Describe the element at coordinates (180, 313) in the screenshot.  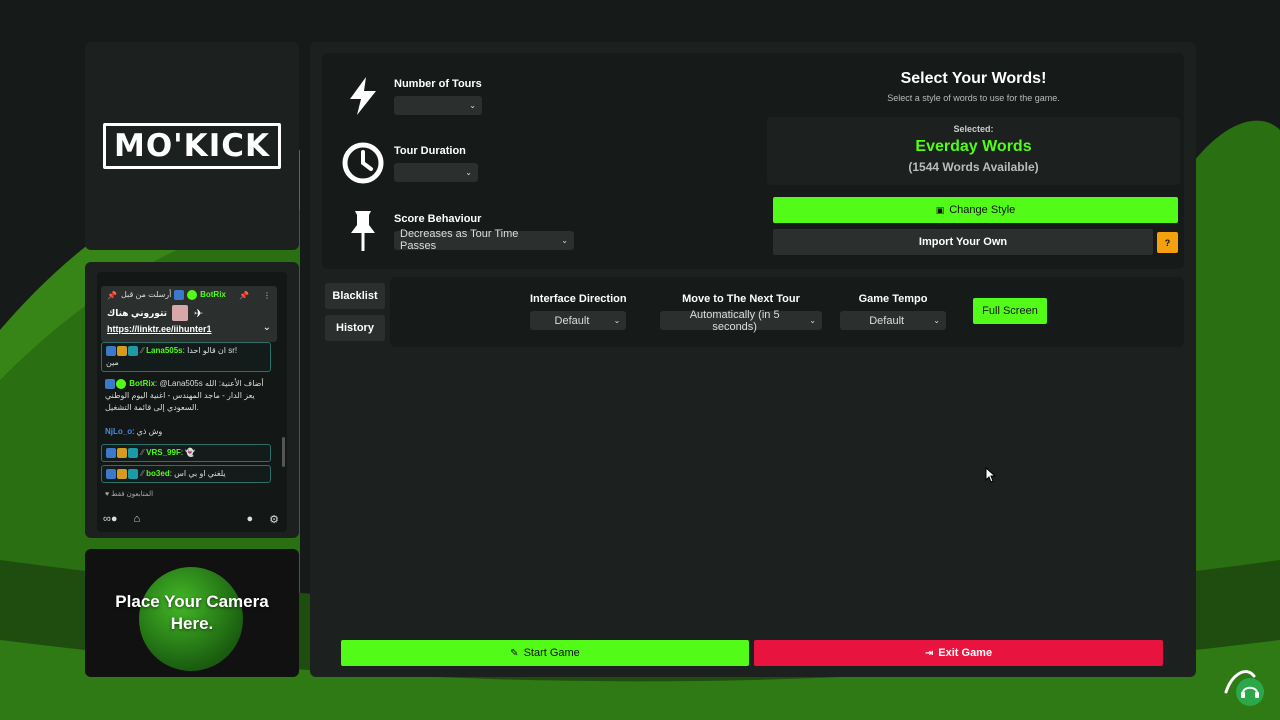
I see `avatar` at that location.